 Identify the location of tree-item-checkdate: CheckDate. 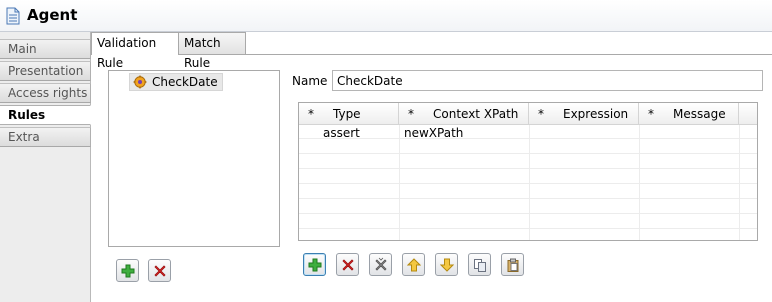
(176, 82).